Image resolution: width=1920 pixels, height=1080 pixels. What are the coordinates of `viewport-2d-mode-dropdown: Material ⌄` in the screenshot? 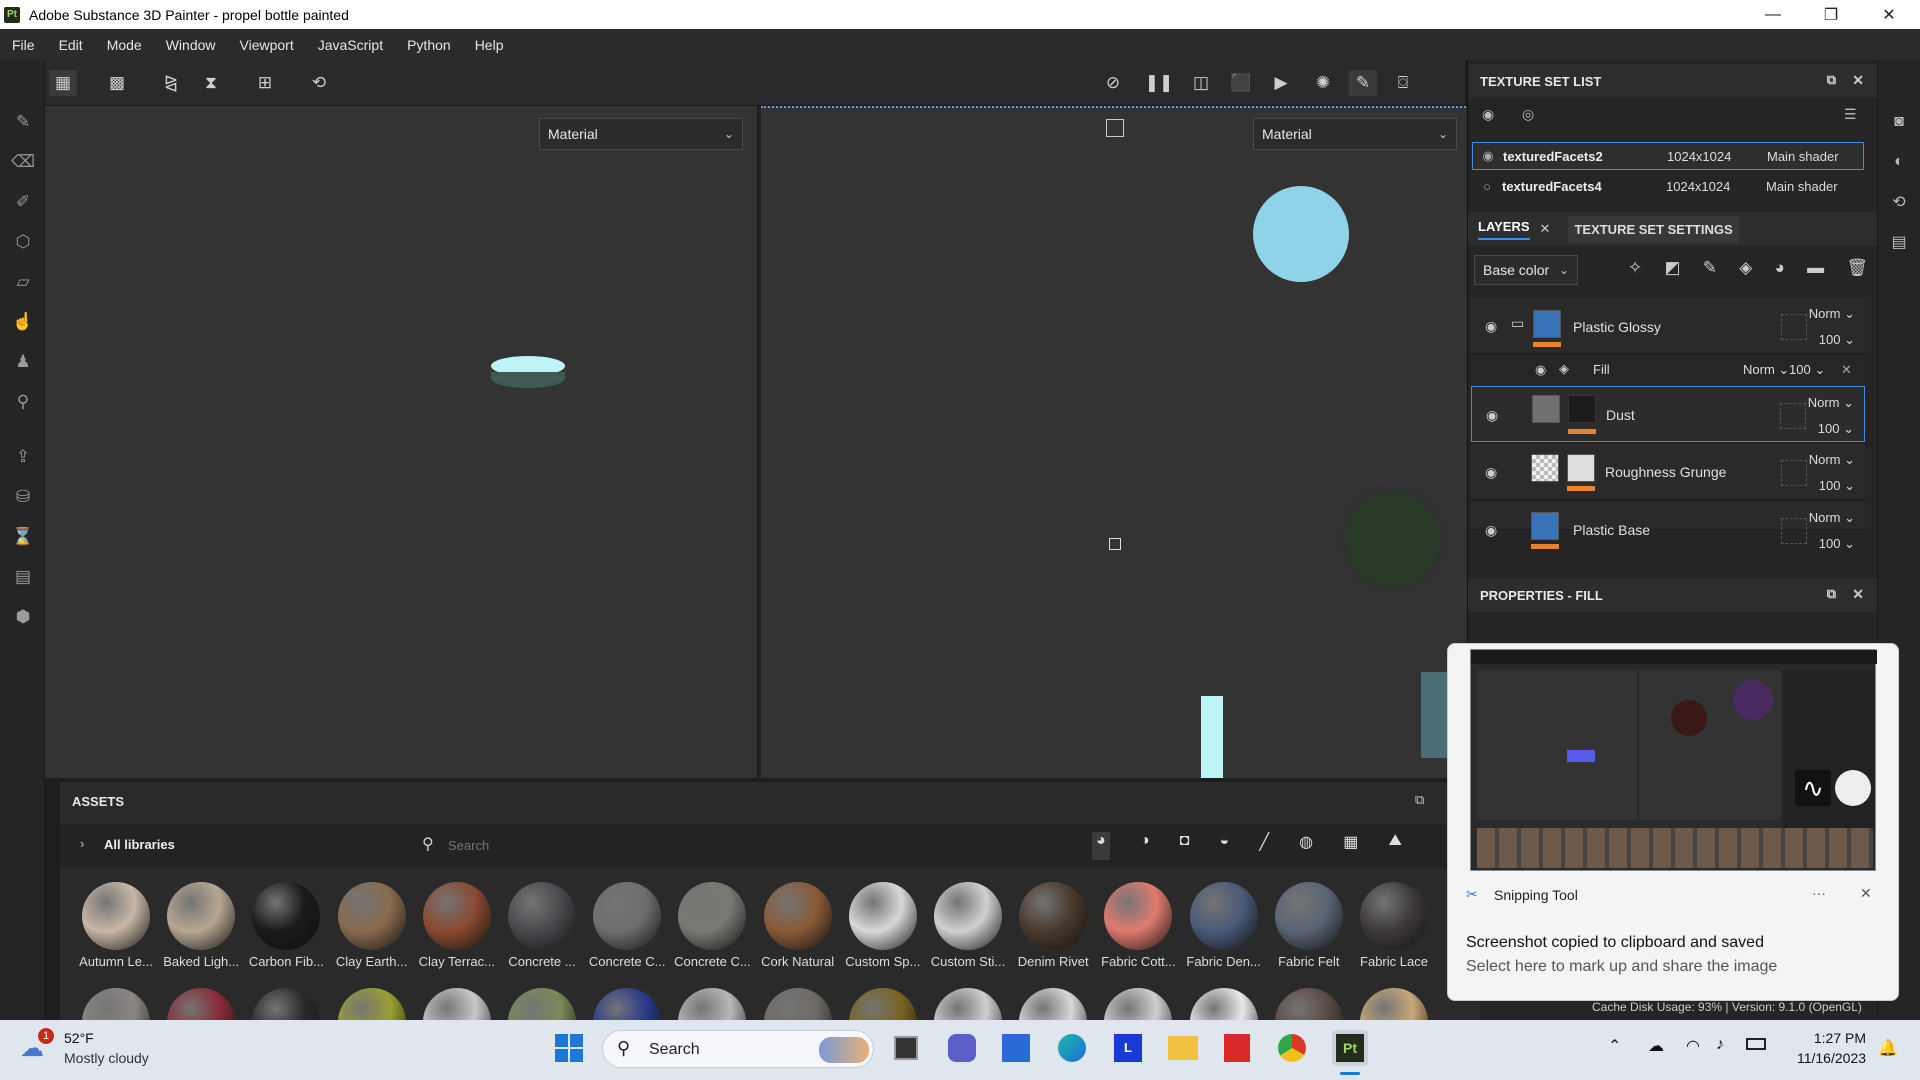 It's located at (1355, 134).